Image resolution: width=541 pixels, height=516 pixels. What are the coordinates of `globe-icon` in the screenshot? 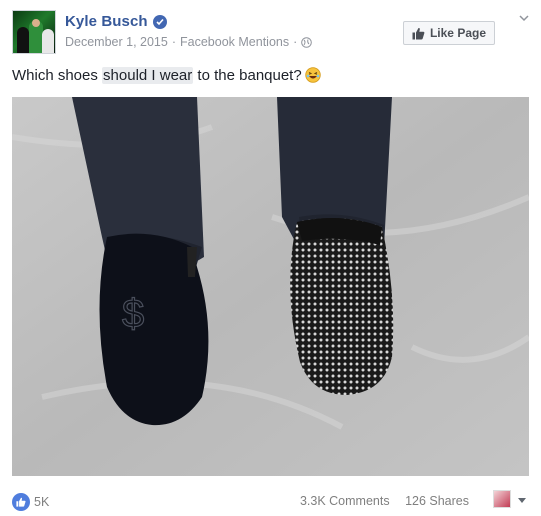 It's located at (307, 42).